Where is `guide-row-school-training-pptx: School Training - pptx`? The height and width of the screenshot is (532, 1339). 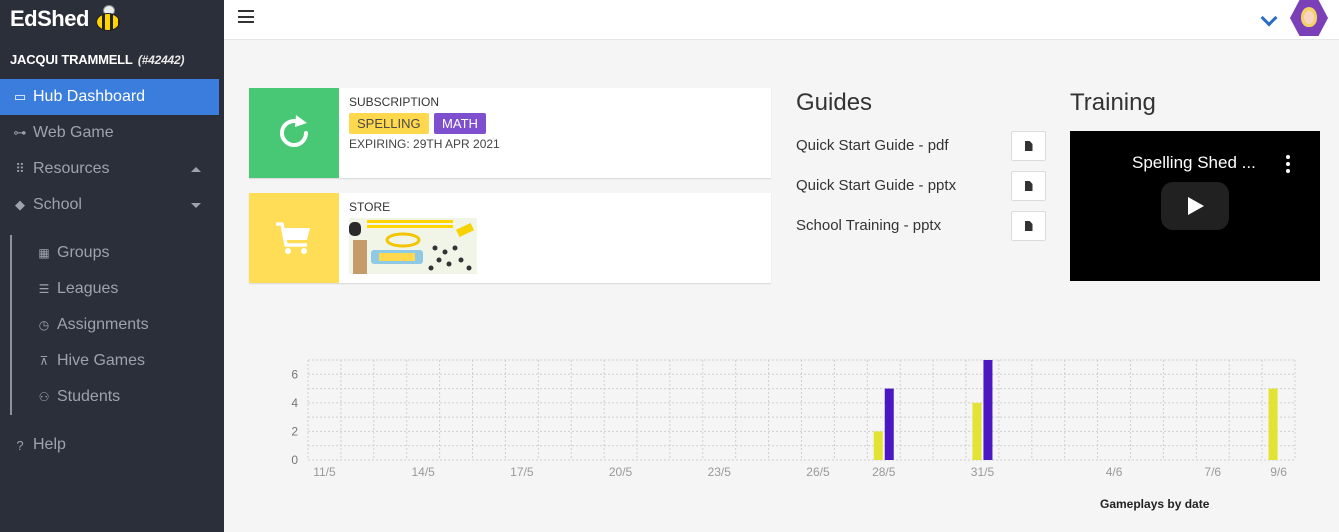
guide-row-school-training-pptx: School Training - pptx is located at coordinates (921, 226).